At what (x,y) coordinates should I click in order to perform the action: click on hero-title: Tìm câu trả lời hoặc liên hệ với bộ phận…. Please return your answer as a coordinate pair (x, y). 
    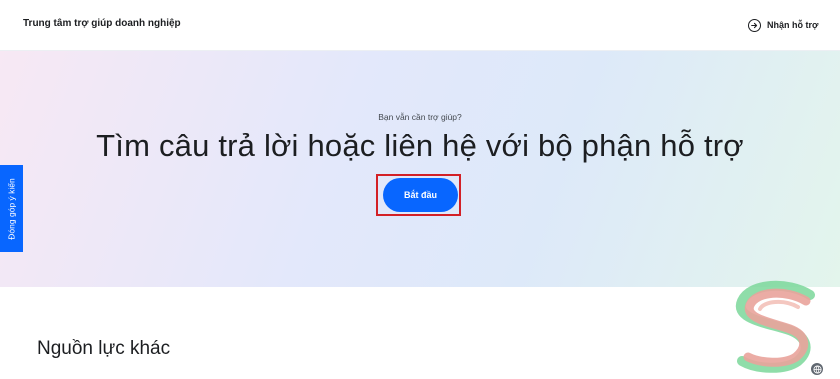
    Looking at the image, I should click on (420, 145).